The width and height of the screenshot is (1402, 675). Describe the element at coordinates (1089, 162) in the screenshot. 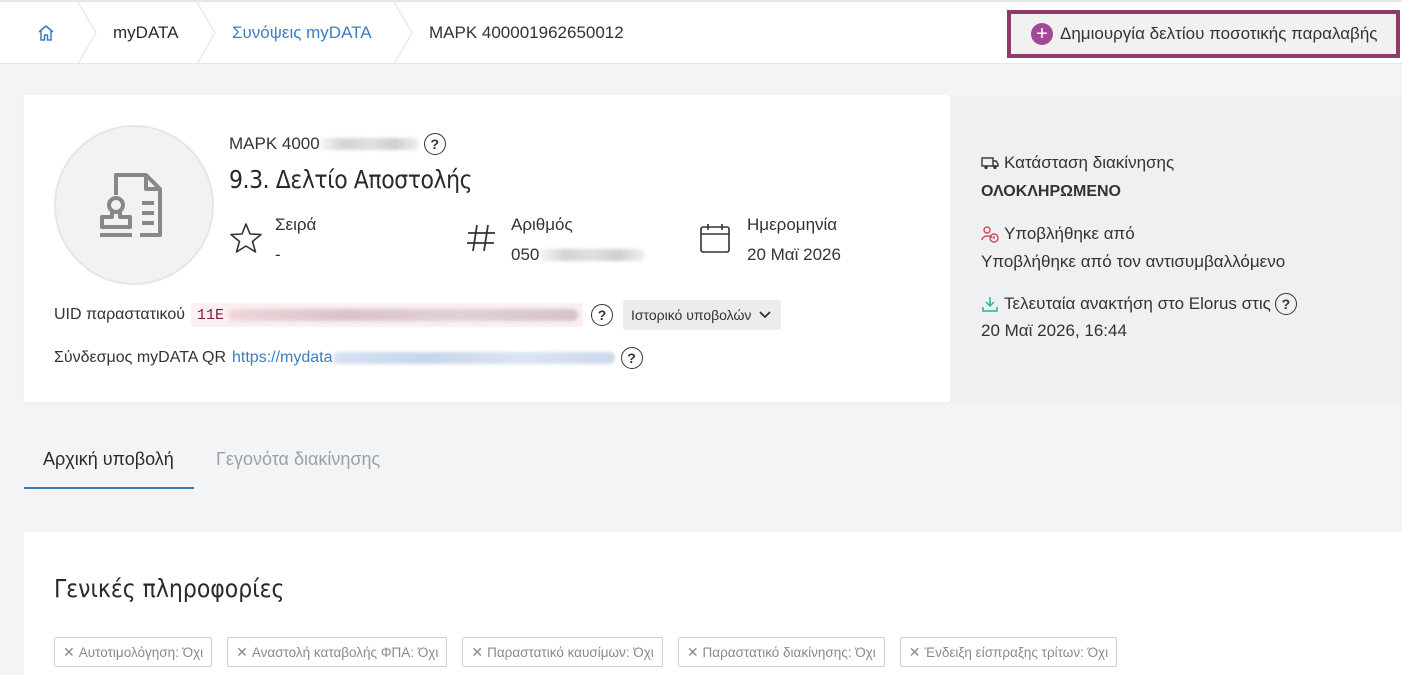

I see `status-label: Κατάσταση διακίνησης` at that location.